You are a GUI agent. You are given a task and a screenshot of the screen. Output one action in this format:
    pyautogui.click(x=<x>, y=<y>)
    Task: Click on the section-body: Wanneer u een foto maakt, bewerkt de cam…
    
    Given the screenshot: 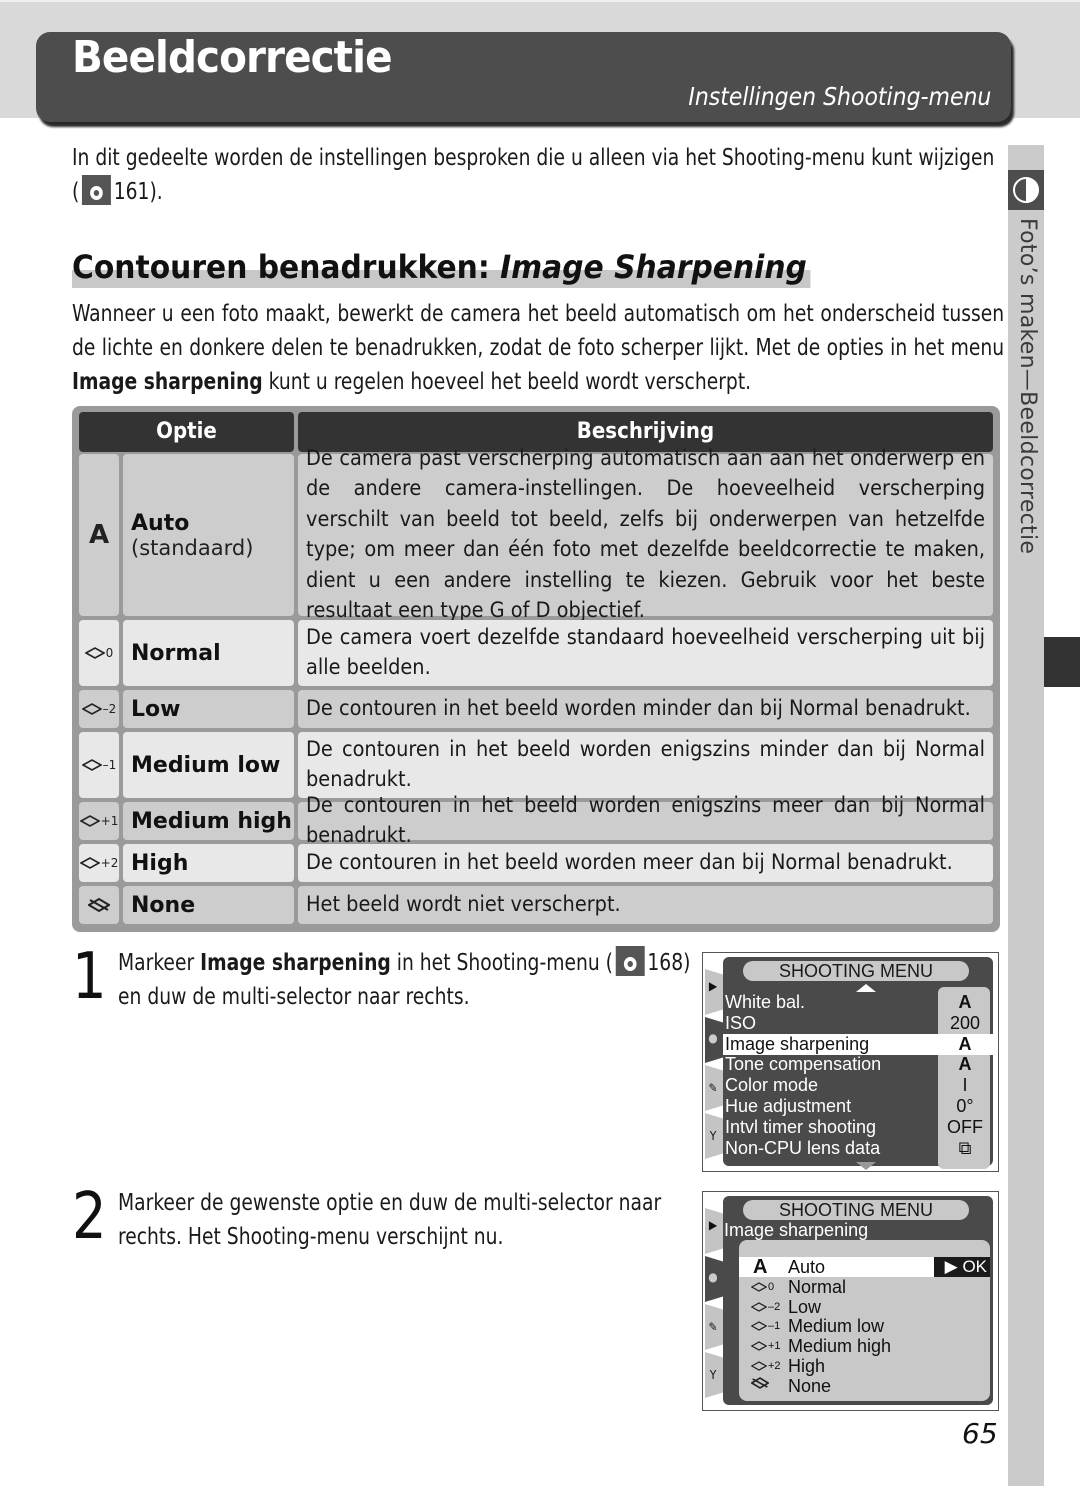 What is the action you would take?
    pyautogui.click(x=538, y=348)
    